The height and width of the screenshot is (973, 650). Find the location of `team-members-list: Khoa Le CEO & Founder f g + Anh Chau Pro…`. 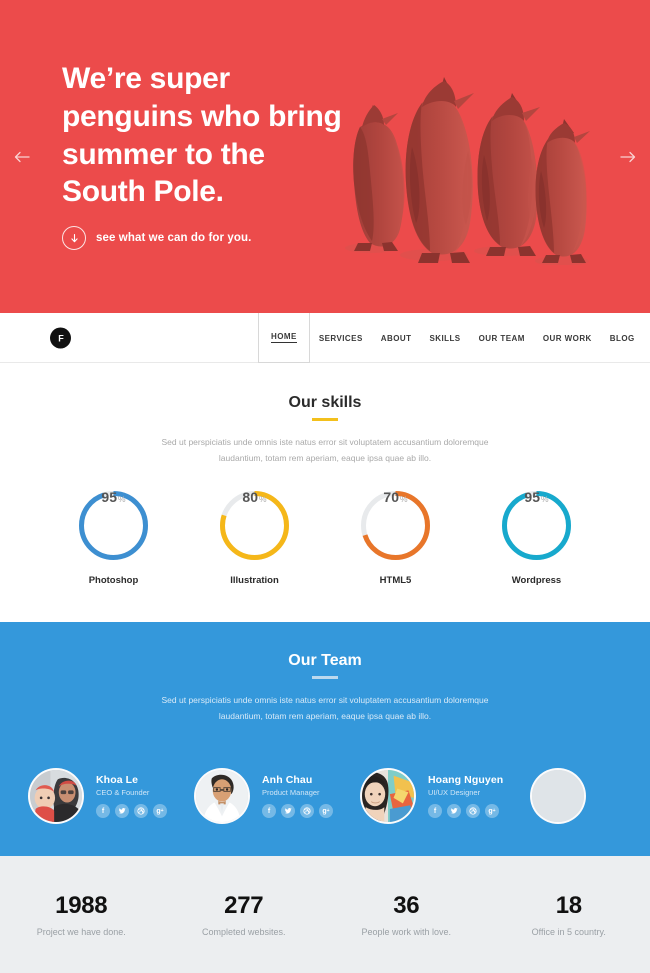

team-members-list: Khoa Le CEO & Founder f g + Anh Chau Pro… is located at coordinates (307, 796).